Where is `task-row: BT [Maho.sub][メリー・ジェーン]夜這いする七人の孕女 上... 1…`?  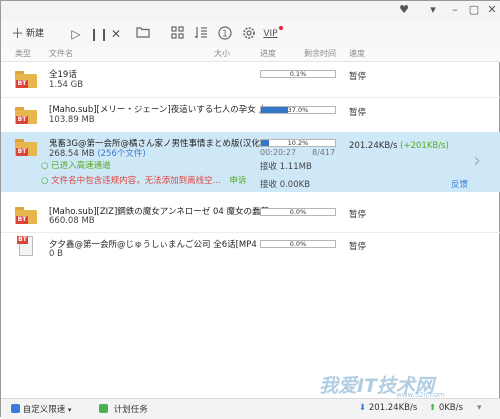
task-row: BT [Maho.sub][メリー・ジェーン]夜這いする七人の孕女 上... 1… is located at coordinates (250, 115).